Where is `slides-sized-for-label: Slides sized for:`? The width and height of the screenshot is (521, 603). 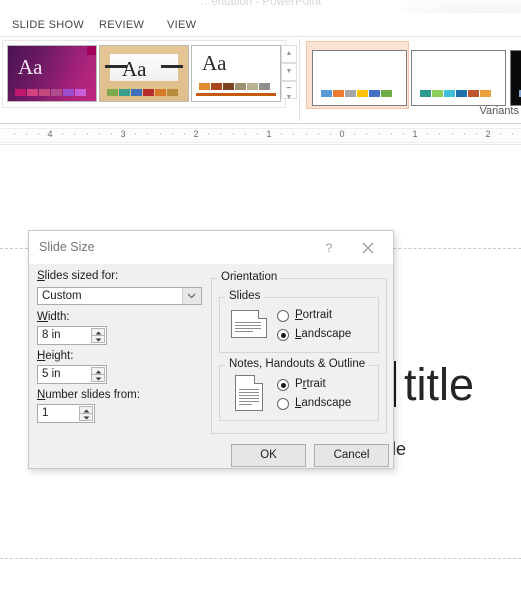
slides-sized-for-label: Slides sized for: is located at coordinates (77, 276).